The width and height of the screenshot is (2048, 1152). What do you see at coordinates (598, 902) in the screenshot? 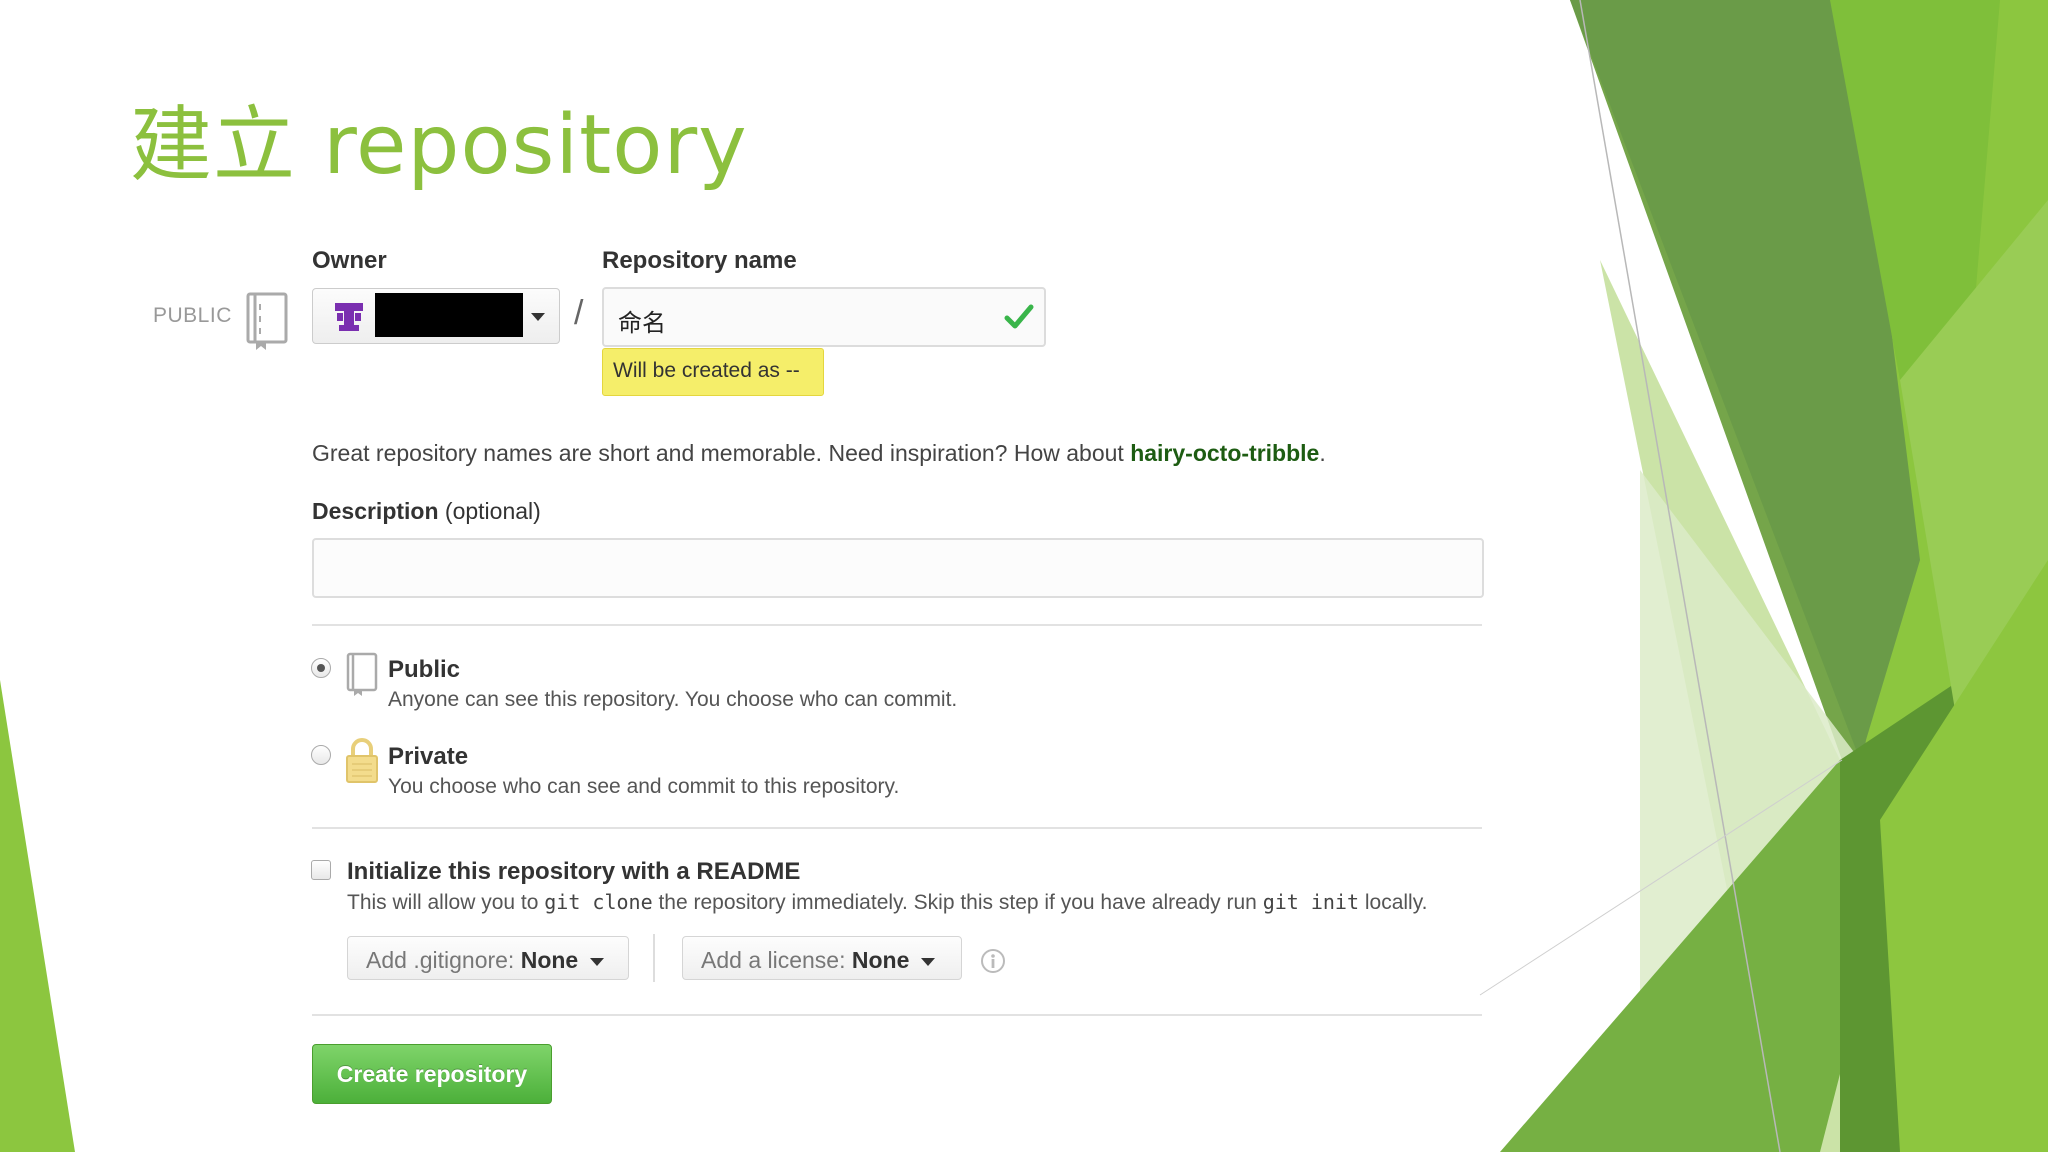
I see `init-code-1: git clone` at bounding box center [598, 902].